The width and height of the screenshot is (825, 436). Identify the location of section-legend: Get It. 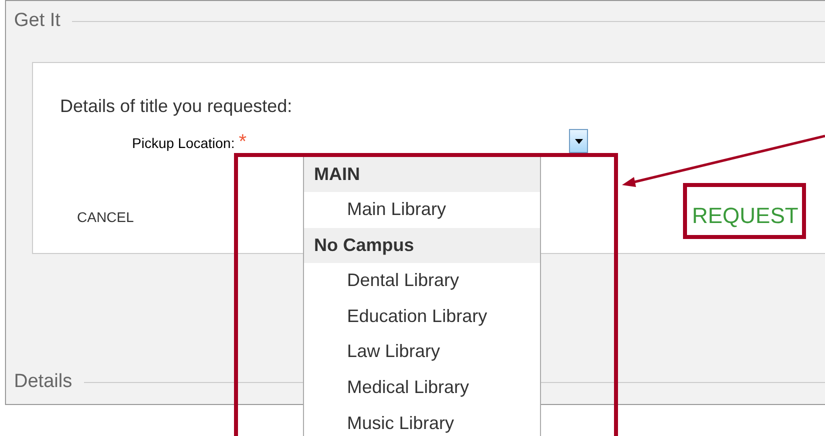
(37, 21).